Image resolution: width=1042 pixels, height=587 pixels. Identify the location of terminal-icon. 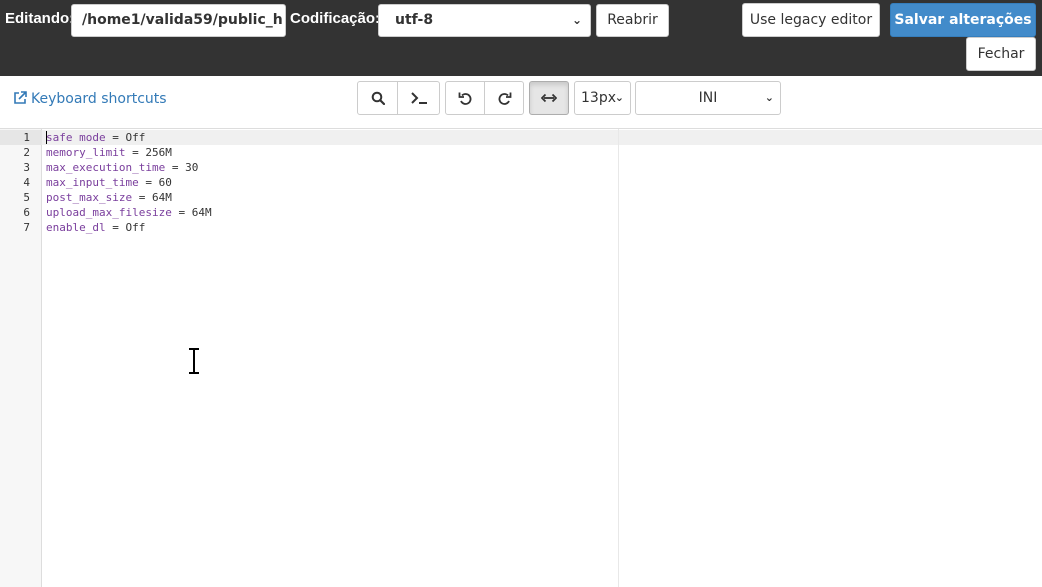
(418, 98).